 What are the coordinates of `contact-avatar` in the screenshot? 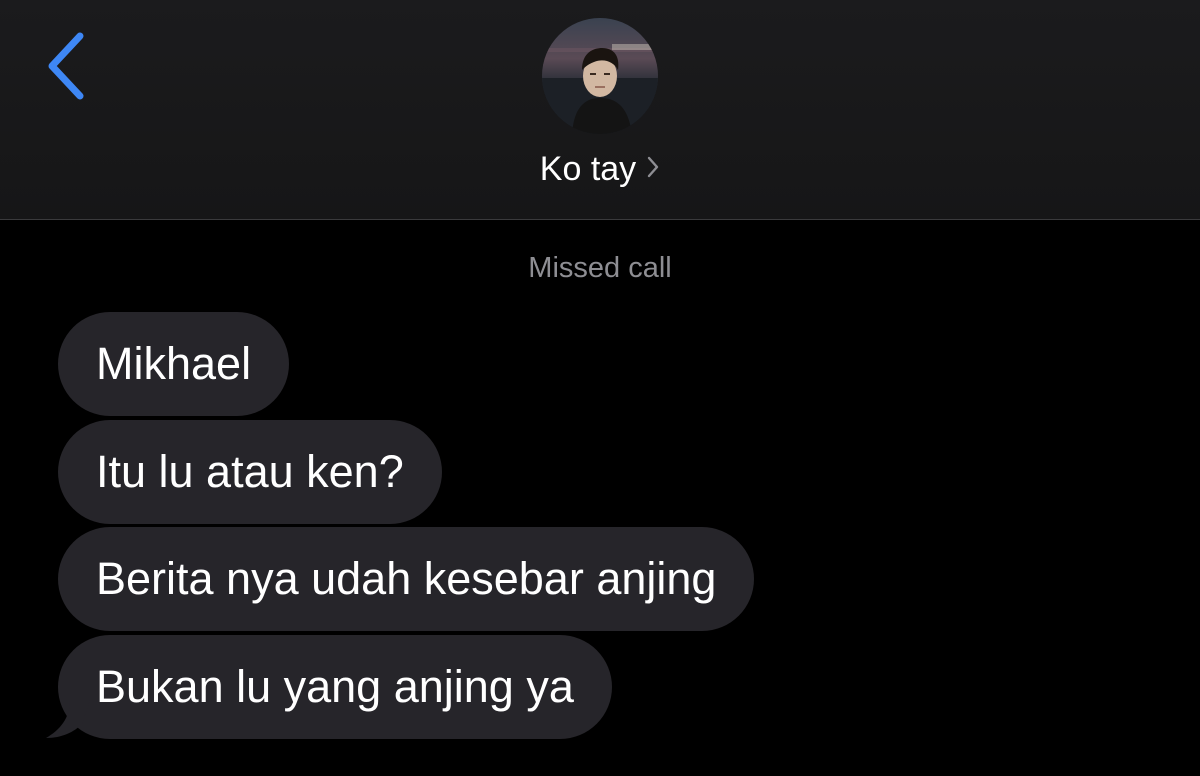 It's located at (600, 76).